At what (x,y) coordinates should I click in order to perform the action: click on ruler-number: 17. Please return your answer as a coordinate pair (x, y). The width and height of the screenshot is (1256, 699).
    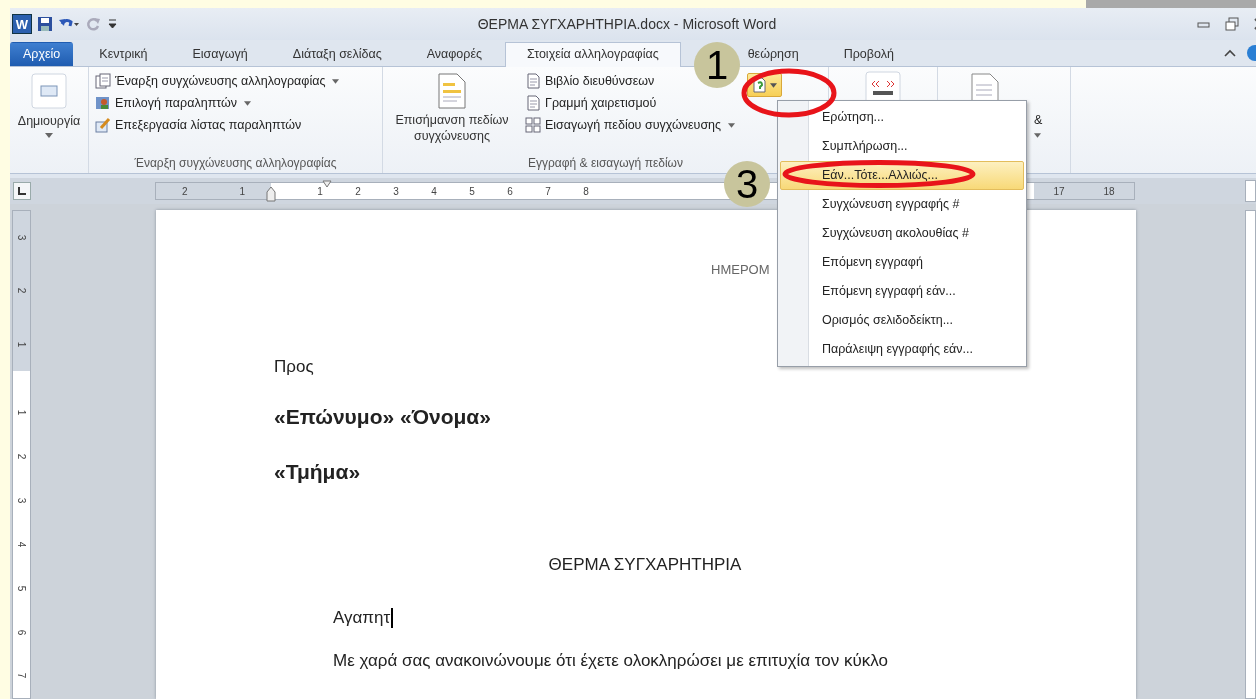
    Looking at the image, I should click on (1059, 191).